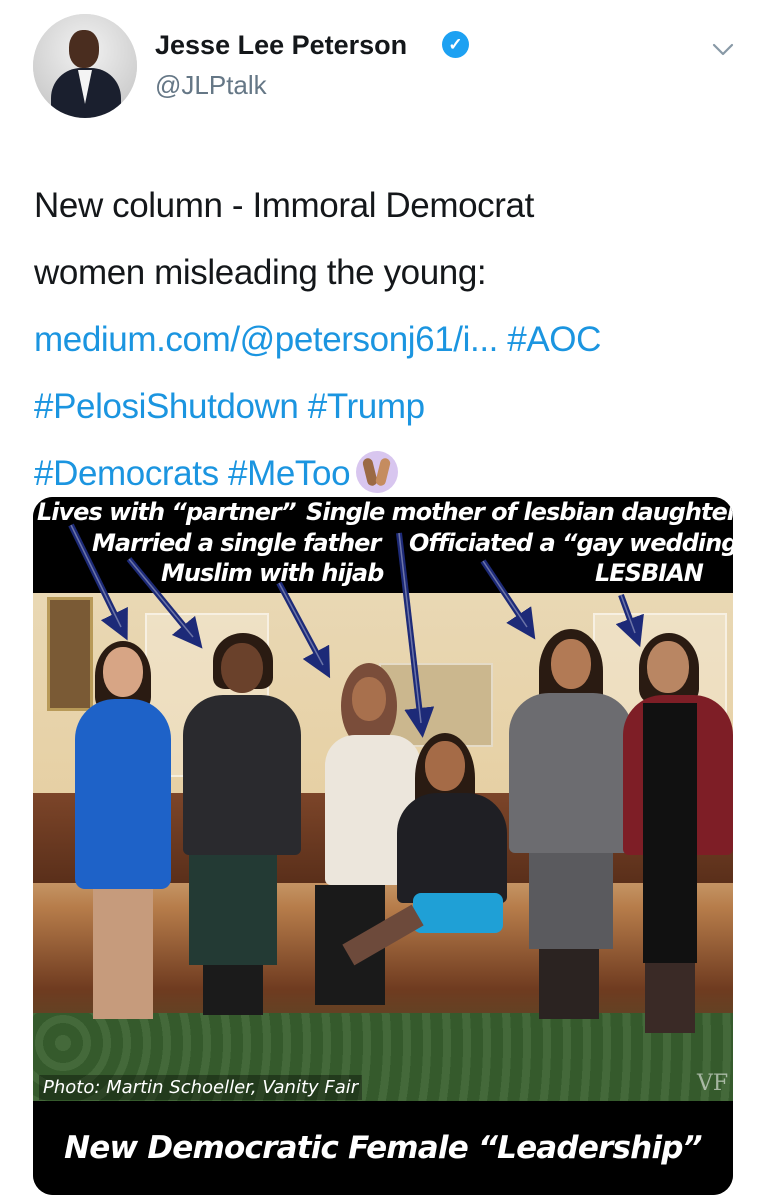  What do you see at coordinates (211, 85) in the screenshot?
I see `user-handle: @JLPtalk` at bounding box center [211, 85].